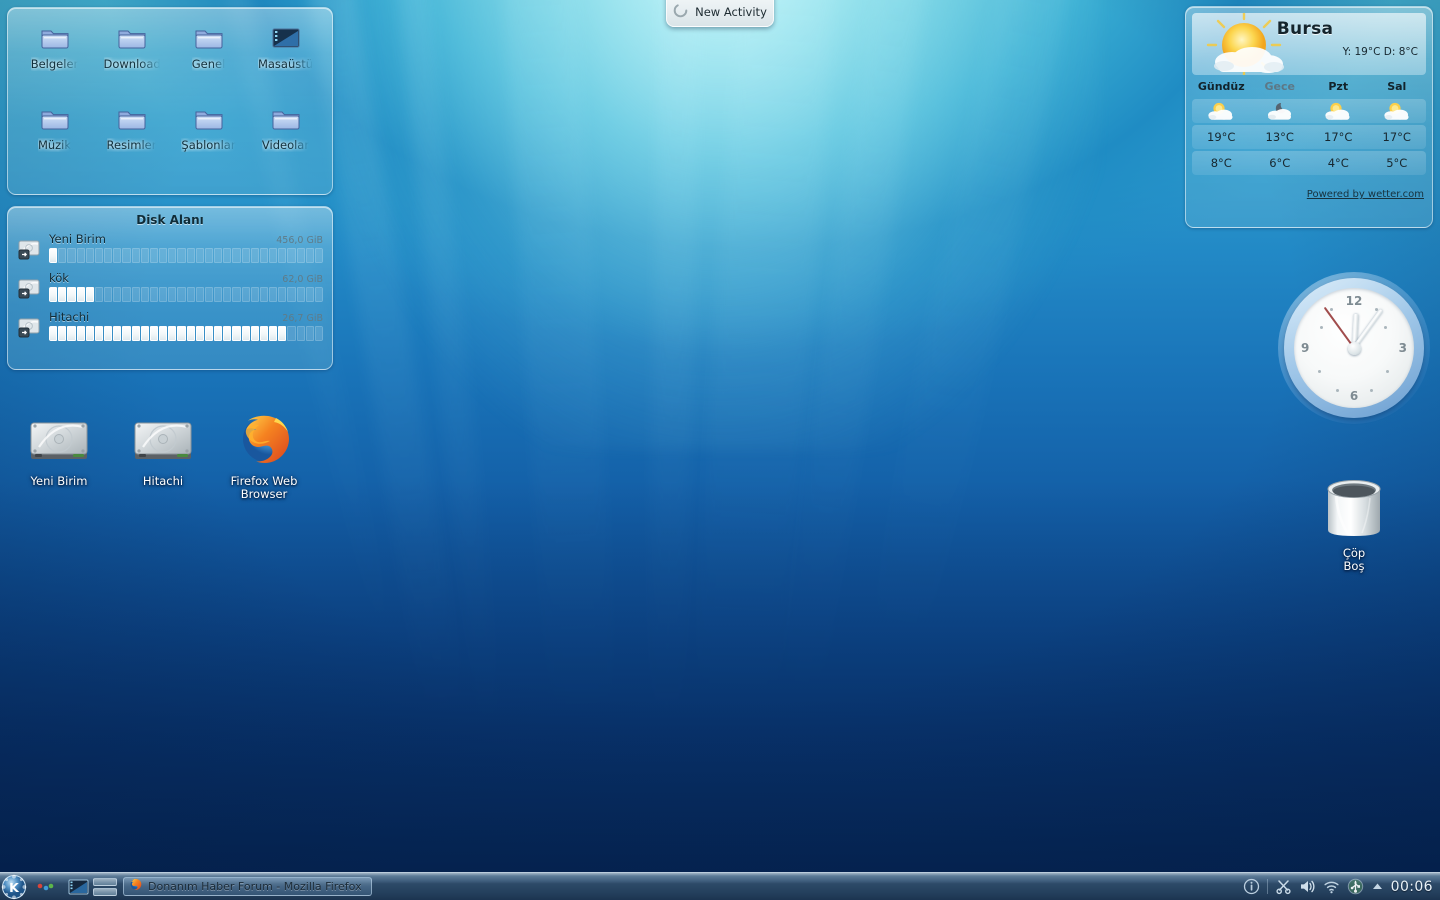  I want to click on folder-view-item: Müzik, so click(54, 143).